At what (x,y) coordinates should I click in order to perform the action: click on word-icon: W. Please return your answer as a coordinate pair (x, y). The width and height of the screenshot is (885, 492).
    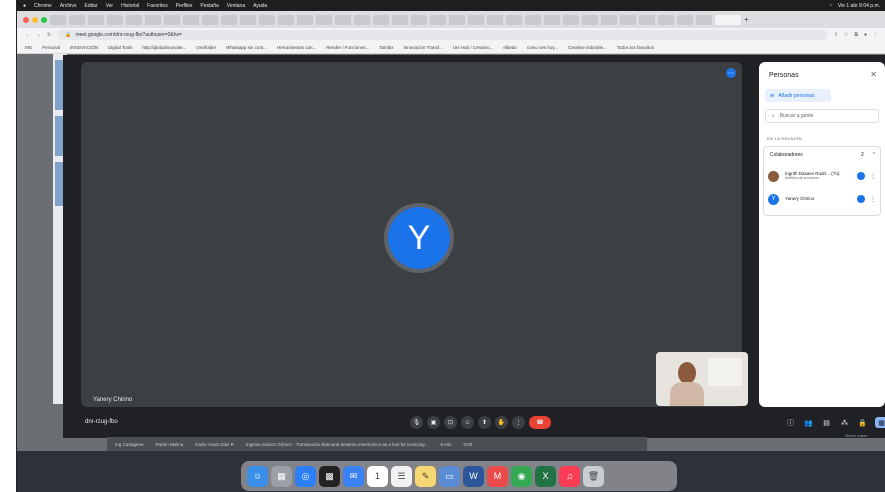
    Looking at the image, I should click on (473, 476).